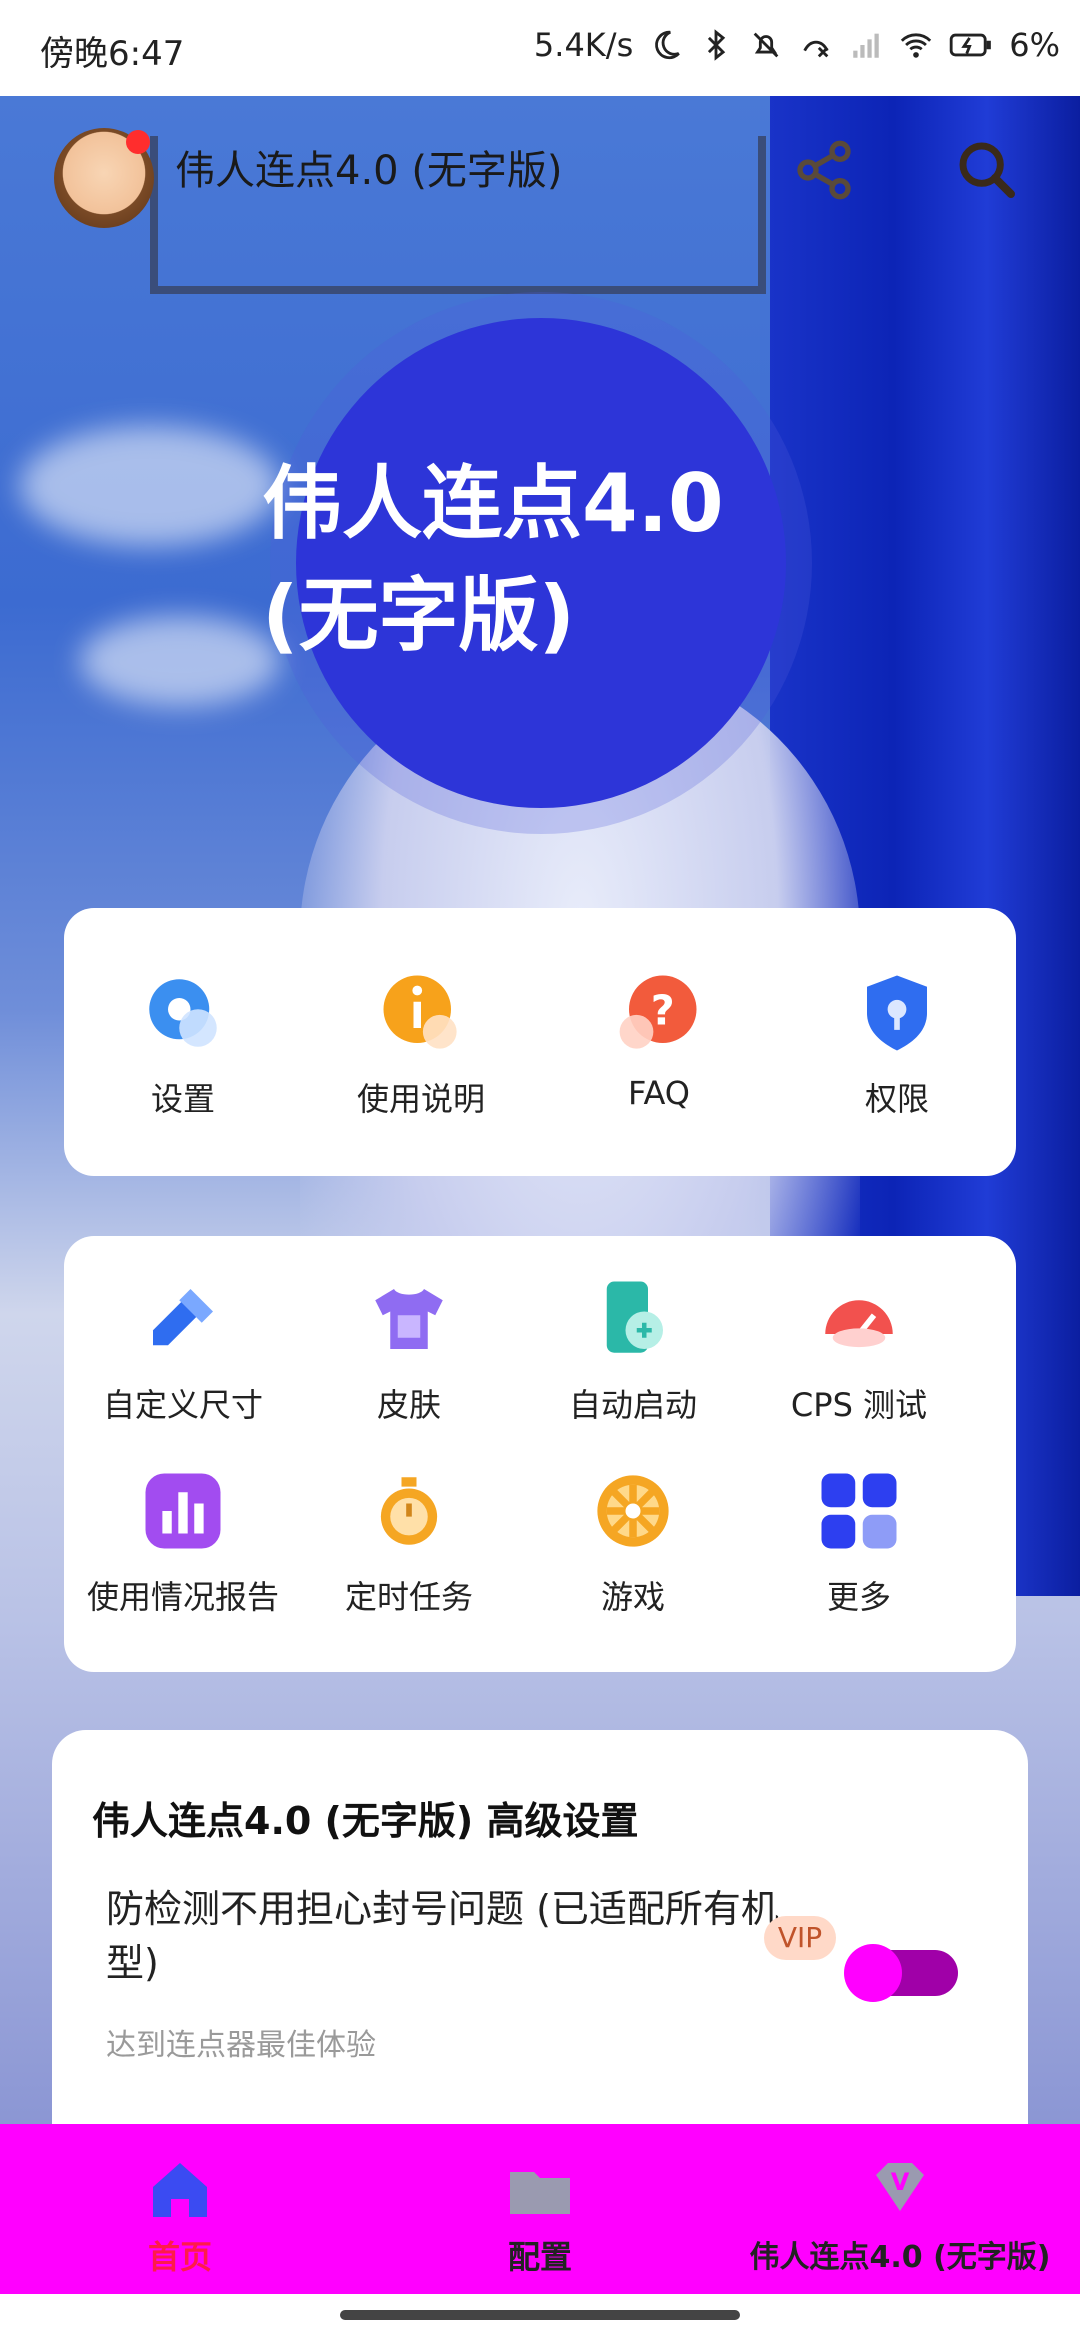  Describe the element at coordinates (420, 1099) in the screenshot. I see `menu-item-label: 使用说明` at that location.